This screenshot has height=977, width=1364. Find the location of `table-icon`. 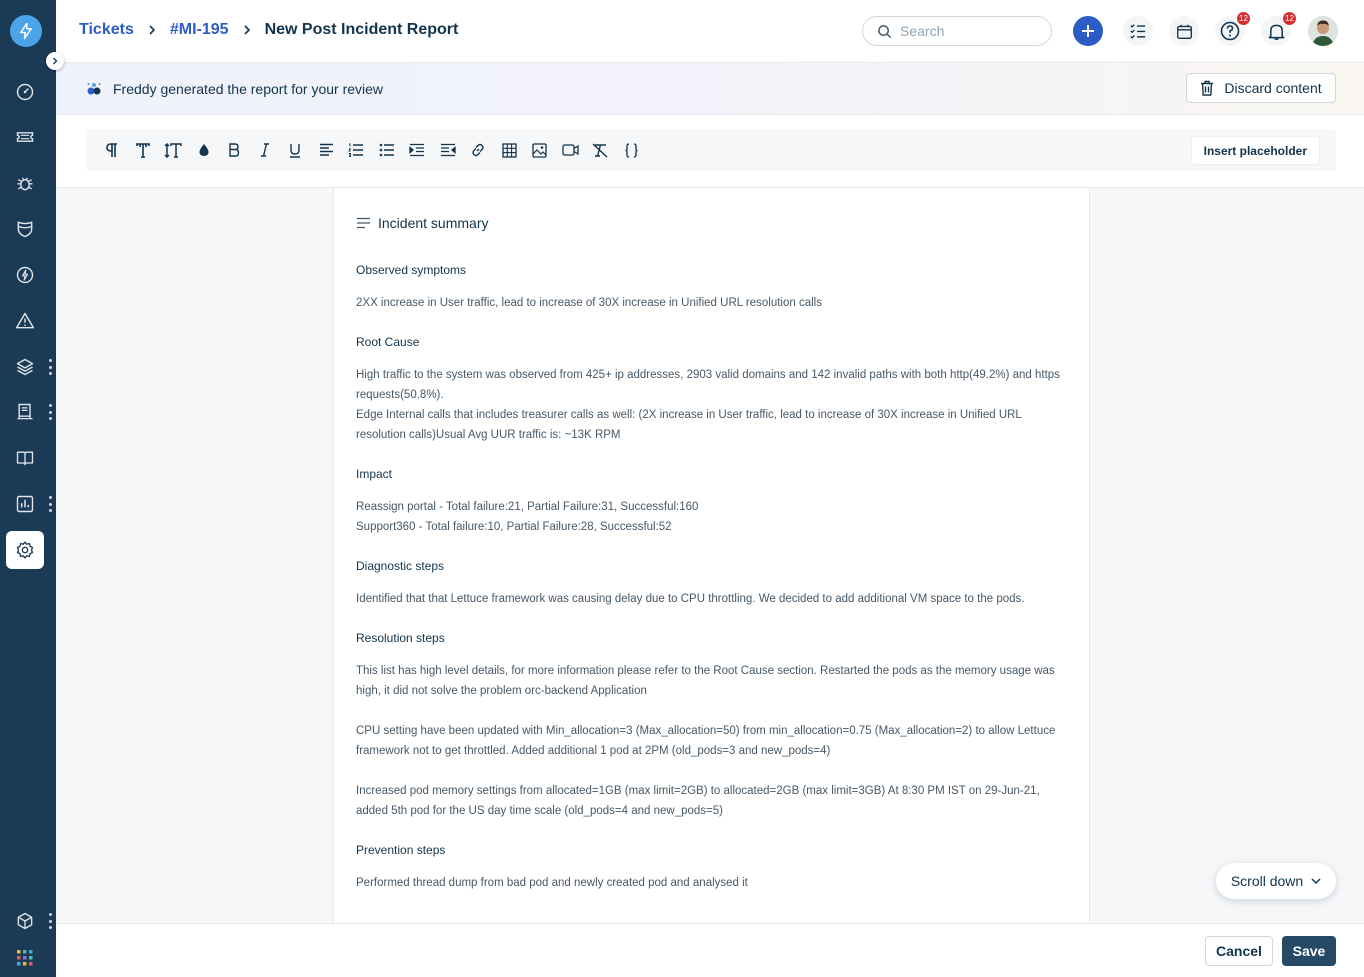

table-icon is located at coordinates (509, 150).